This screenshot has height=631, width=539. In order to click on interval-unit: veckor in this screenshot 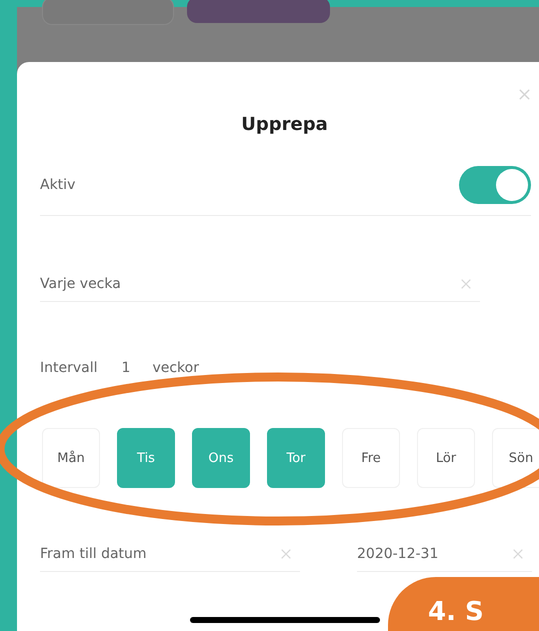, I will do `click(175, 368)`.